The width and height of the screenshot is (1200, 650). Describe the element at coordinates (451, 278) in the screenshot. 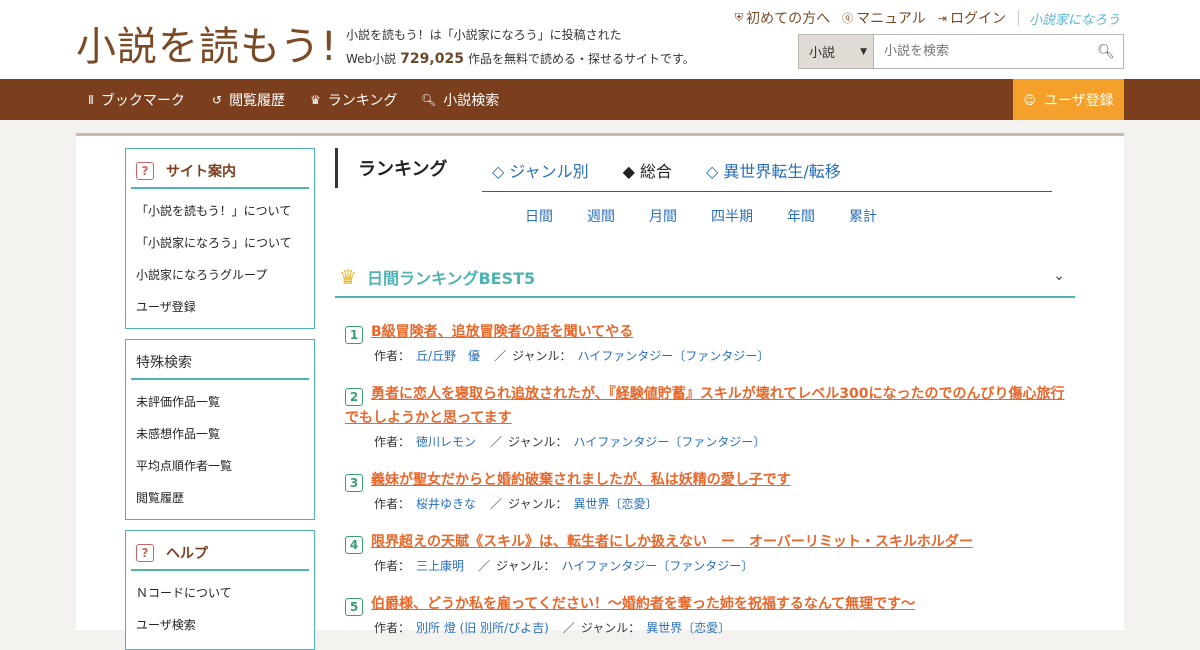

I see `daily-best-title: 日間ランキングBEST5` at that location.